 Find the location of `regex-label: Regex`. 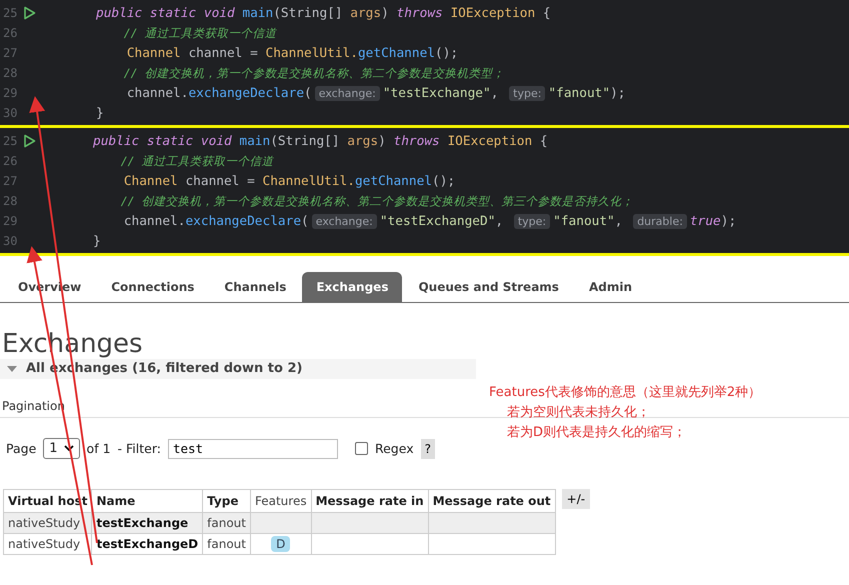

regex-label: Regex is located at coordinates (394, 448).